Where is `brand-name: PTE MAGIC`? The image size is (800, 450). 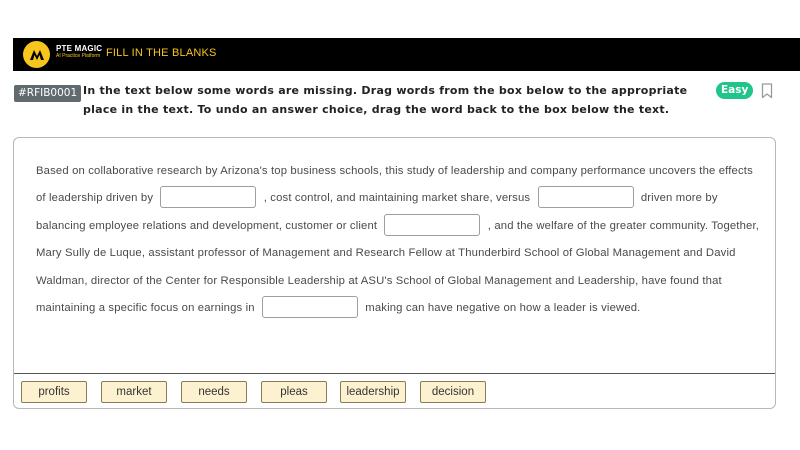 brand-name: PTE MAGIC is located at coordinates (79, 48).